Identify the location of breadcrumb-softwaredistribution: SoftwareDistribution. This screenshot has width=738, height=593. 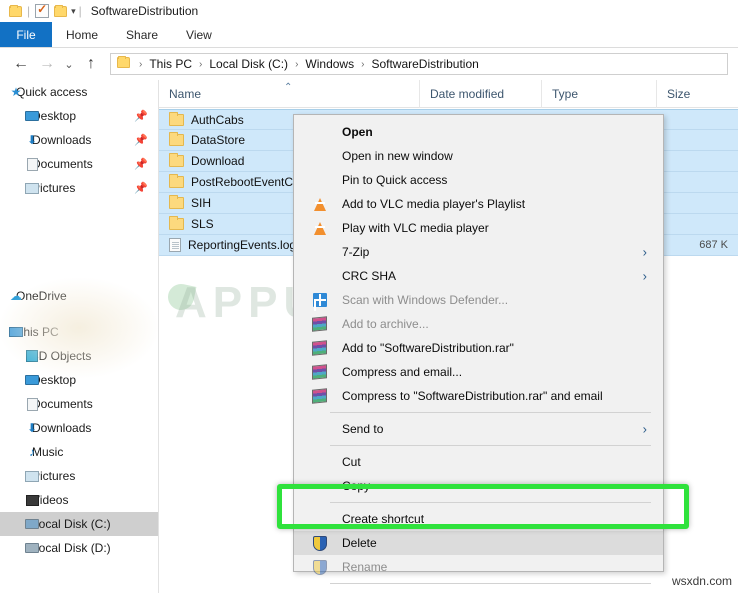
(424, 64).